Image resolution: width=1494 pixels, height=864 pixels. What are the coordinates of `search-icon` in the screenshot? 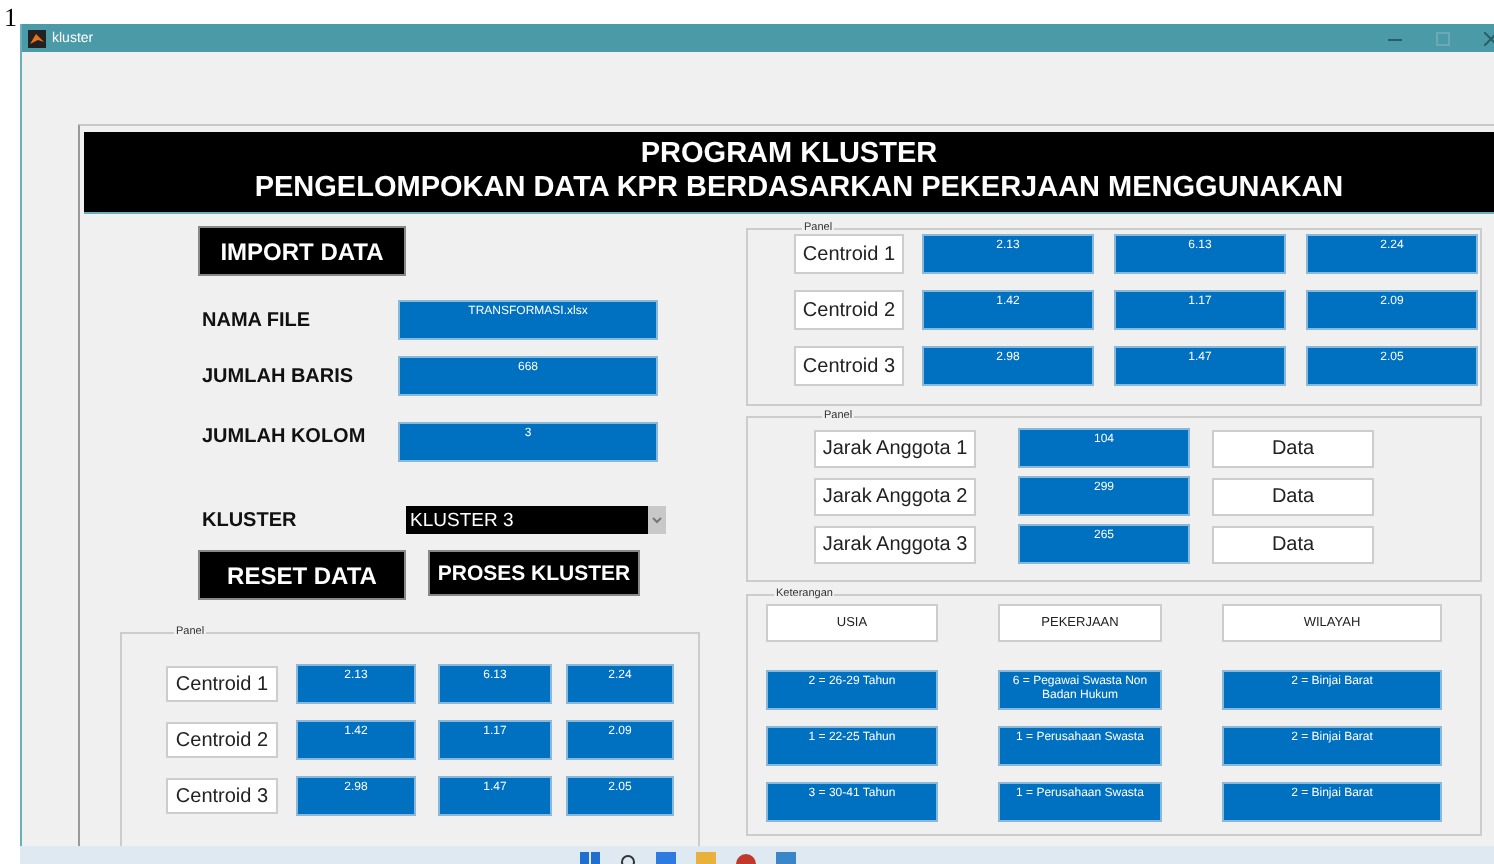 It's located at (628, 858).